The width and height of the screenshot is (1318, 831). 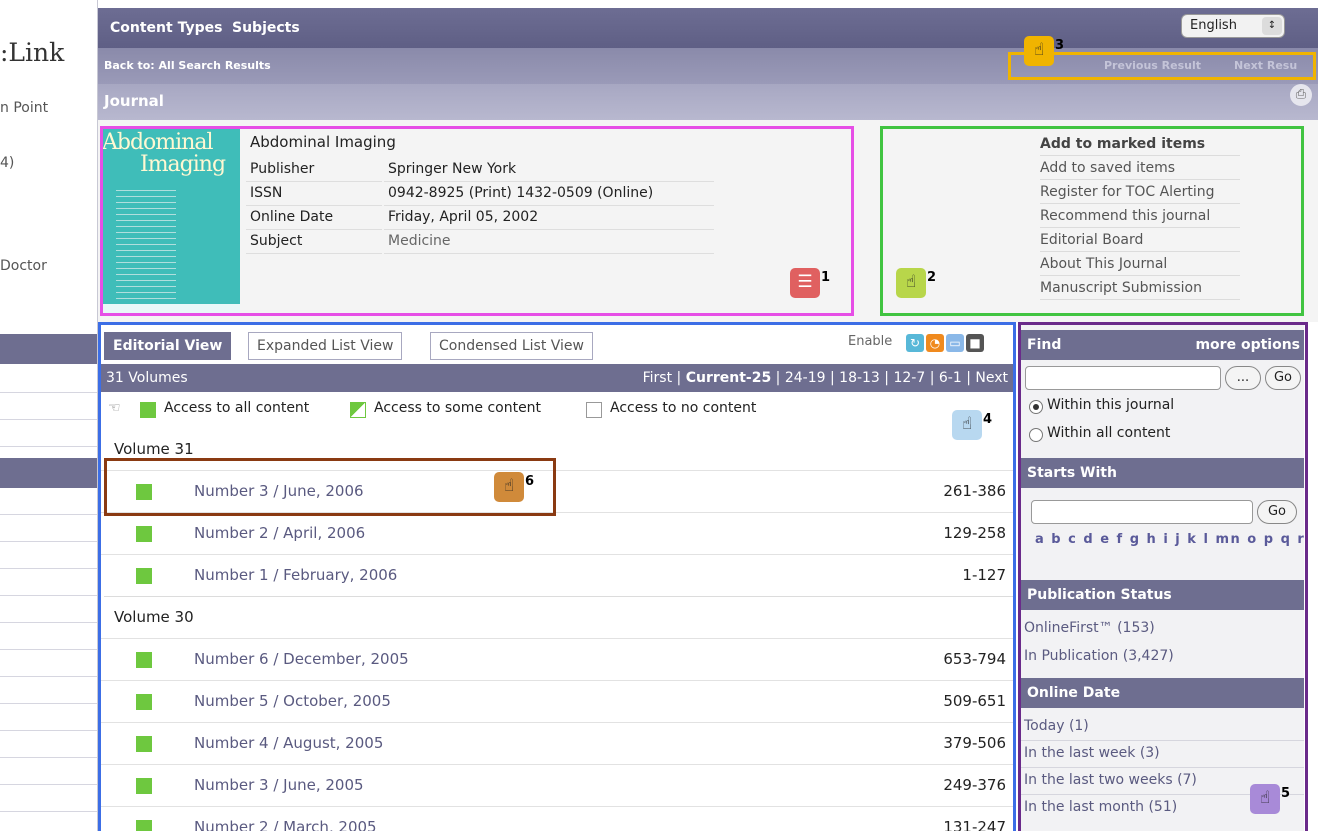 I want to click on add-to-saved-items-link: Add to saved items, so click(x=1140, y=168).